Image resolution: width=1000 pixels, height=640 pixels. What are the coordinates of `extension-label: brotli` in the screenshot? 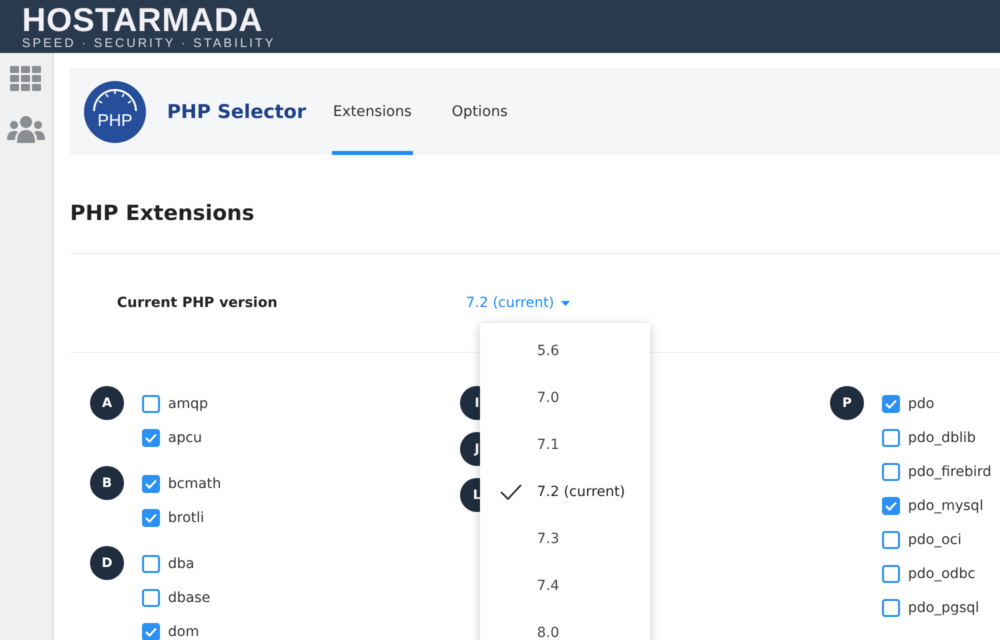 It's located at (186, 518).